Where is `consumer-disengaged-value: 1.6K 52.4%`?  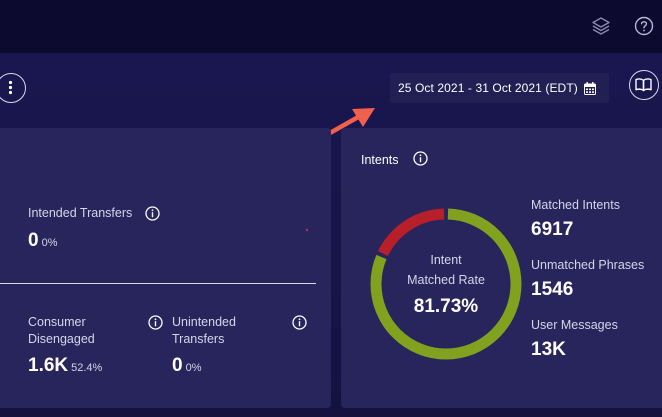
consumer-disengaged-value: 1.6K 52.4% is located at coordinates (65, 366).